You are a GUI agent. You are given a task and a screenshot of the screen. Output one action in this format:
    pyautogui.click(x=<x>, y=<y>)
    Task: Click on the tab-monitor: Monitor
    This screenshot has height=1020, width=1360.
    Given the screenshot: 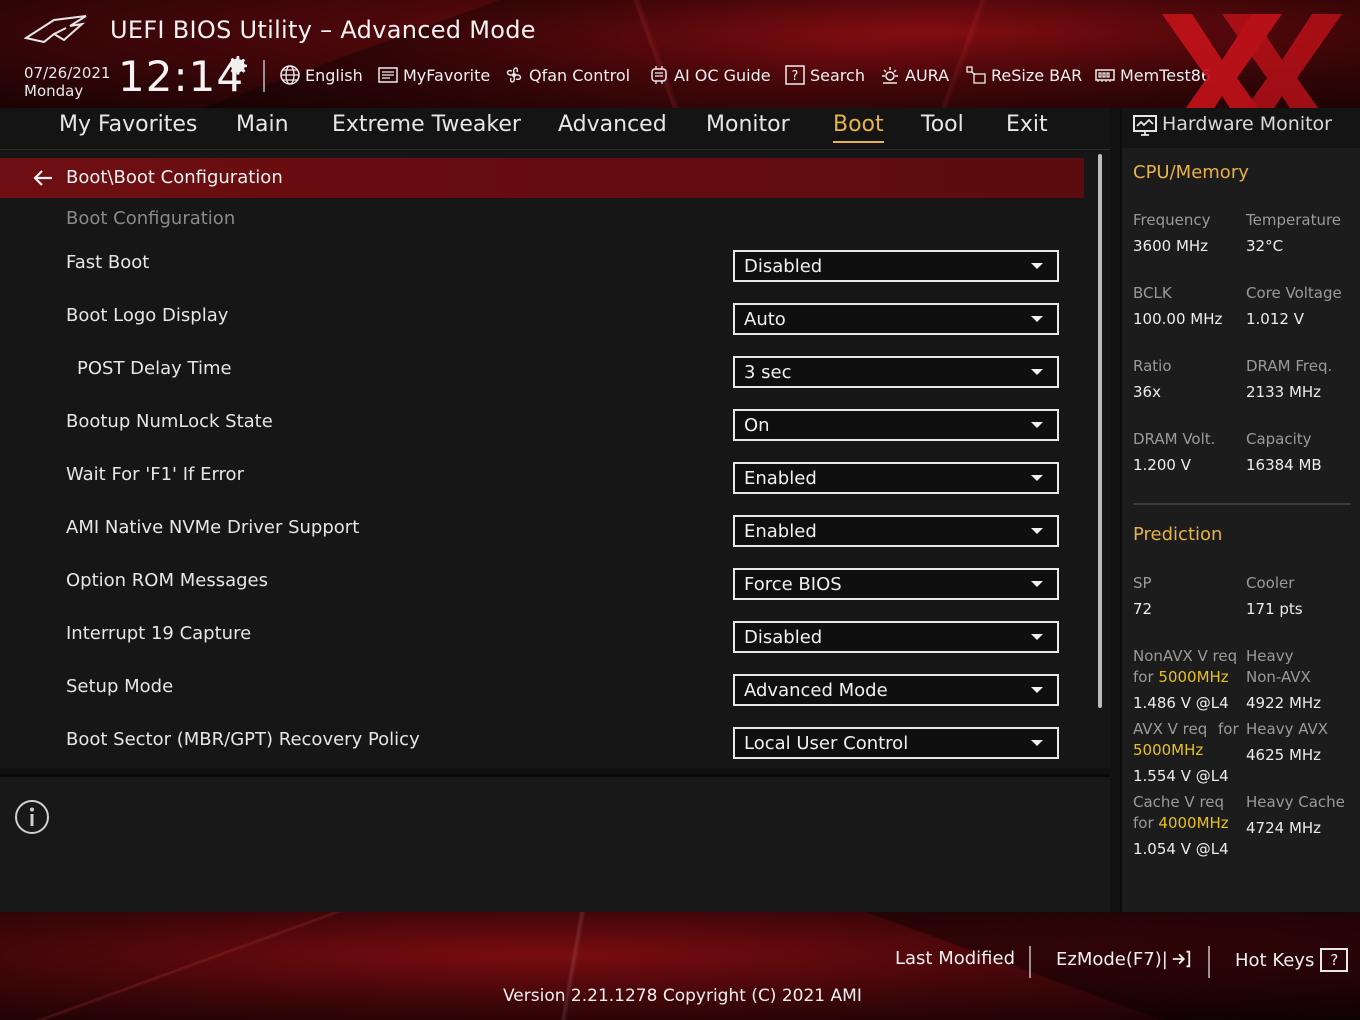 What is the action you would take?
    pyautogui.click(x=748, y=124)
    